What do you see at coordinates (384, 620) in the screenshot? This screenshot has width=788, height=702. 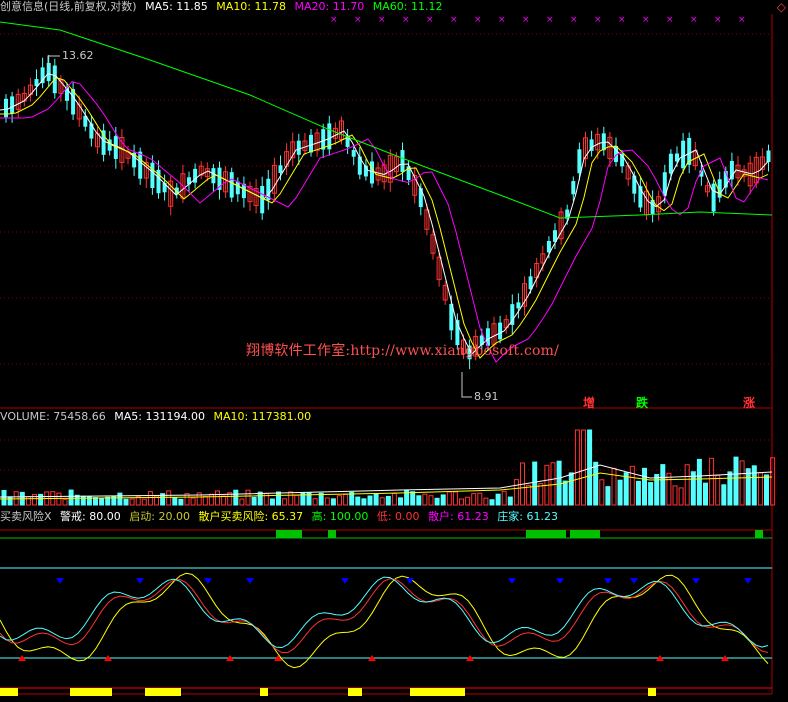 I see `retail-risk-line` at bounding box center [384, 620].